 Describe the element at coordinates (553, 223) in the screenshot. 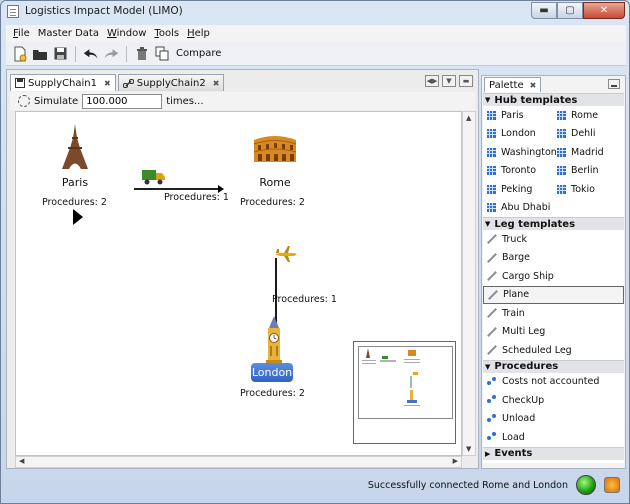

I see `leg-templates-header: ▼ Leg templates` at that location.